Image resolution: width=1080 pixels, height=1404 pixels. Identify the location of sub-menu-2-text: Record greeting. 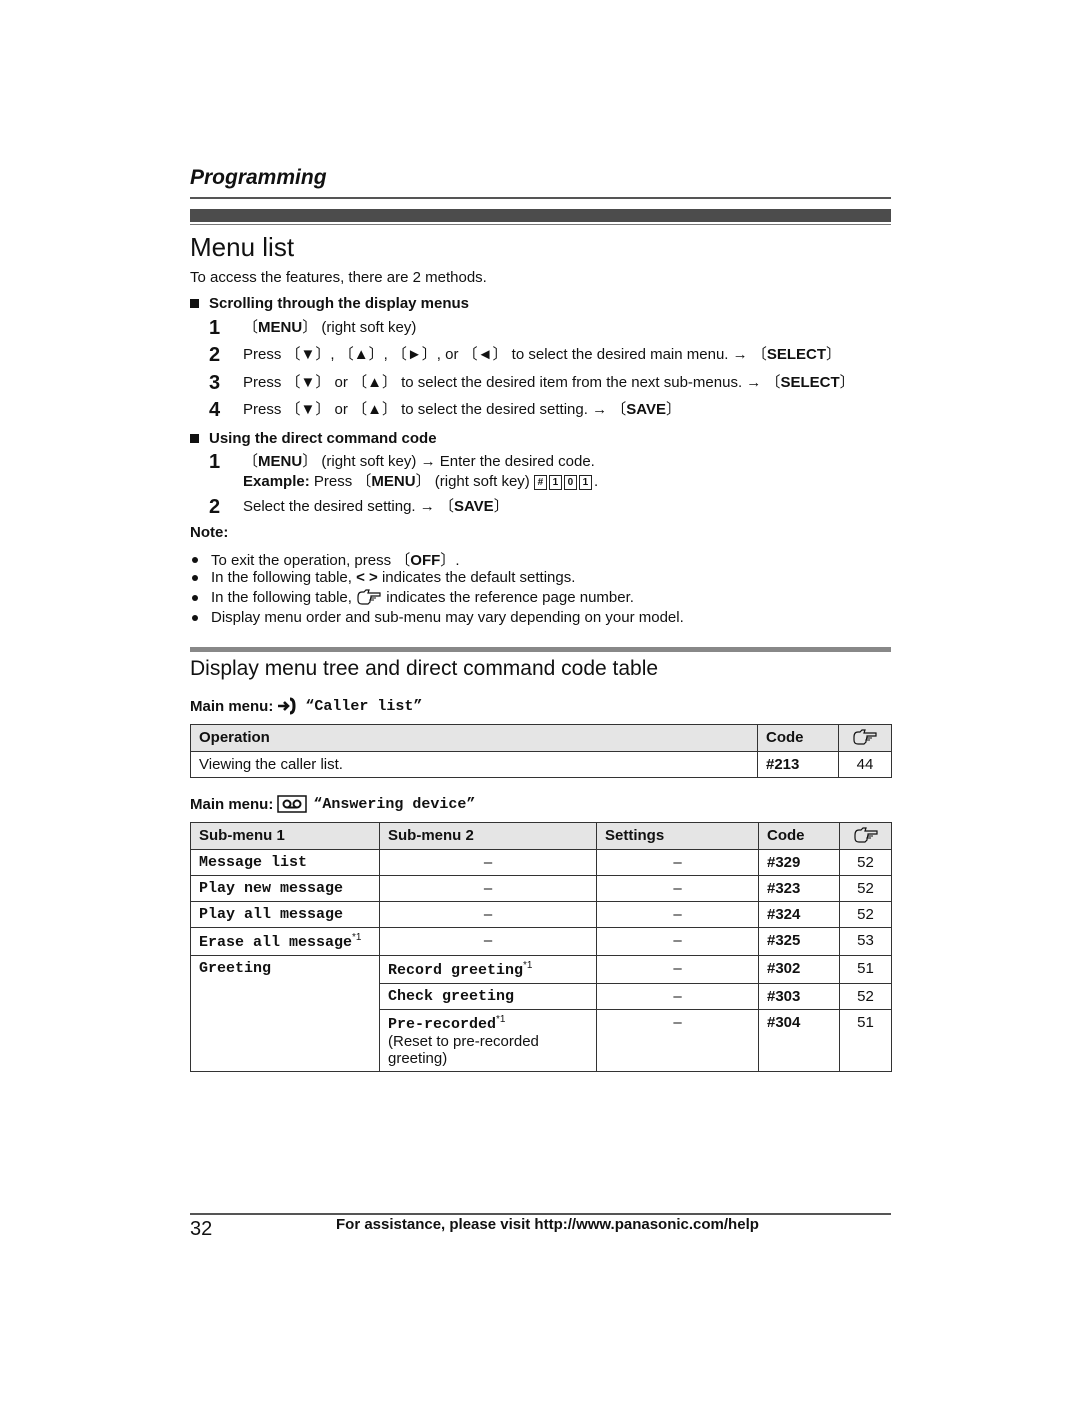
(456, 971).